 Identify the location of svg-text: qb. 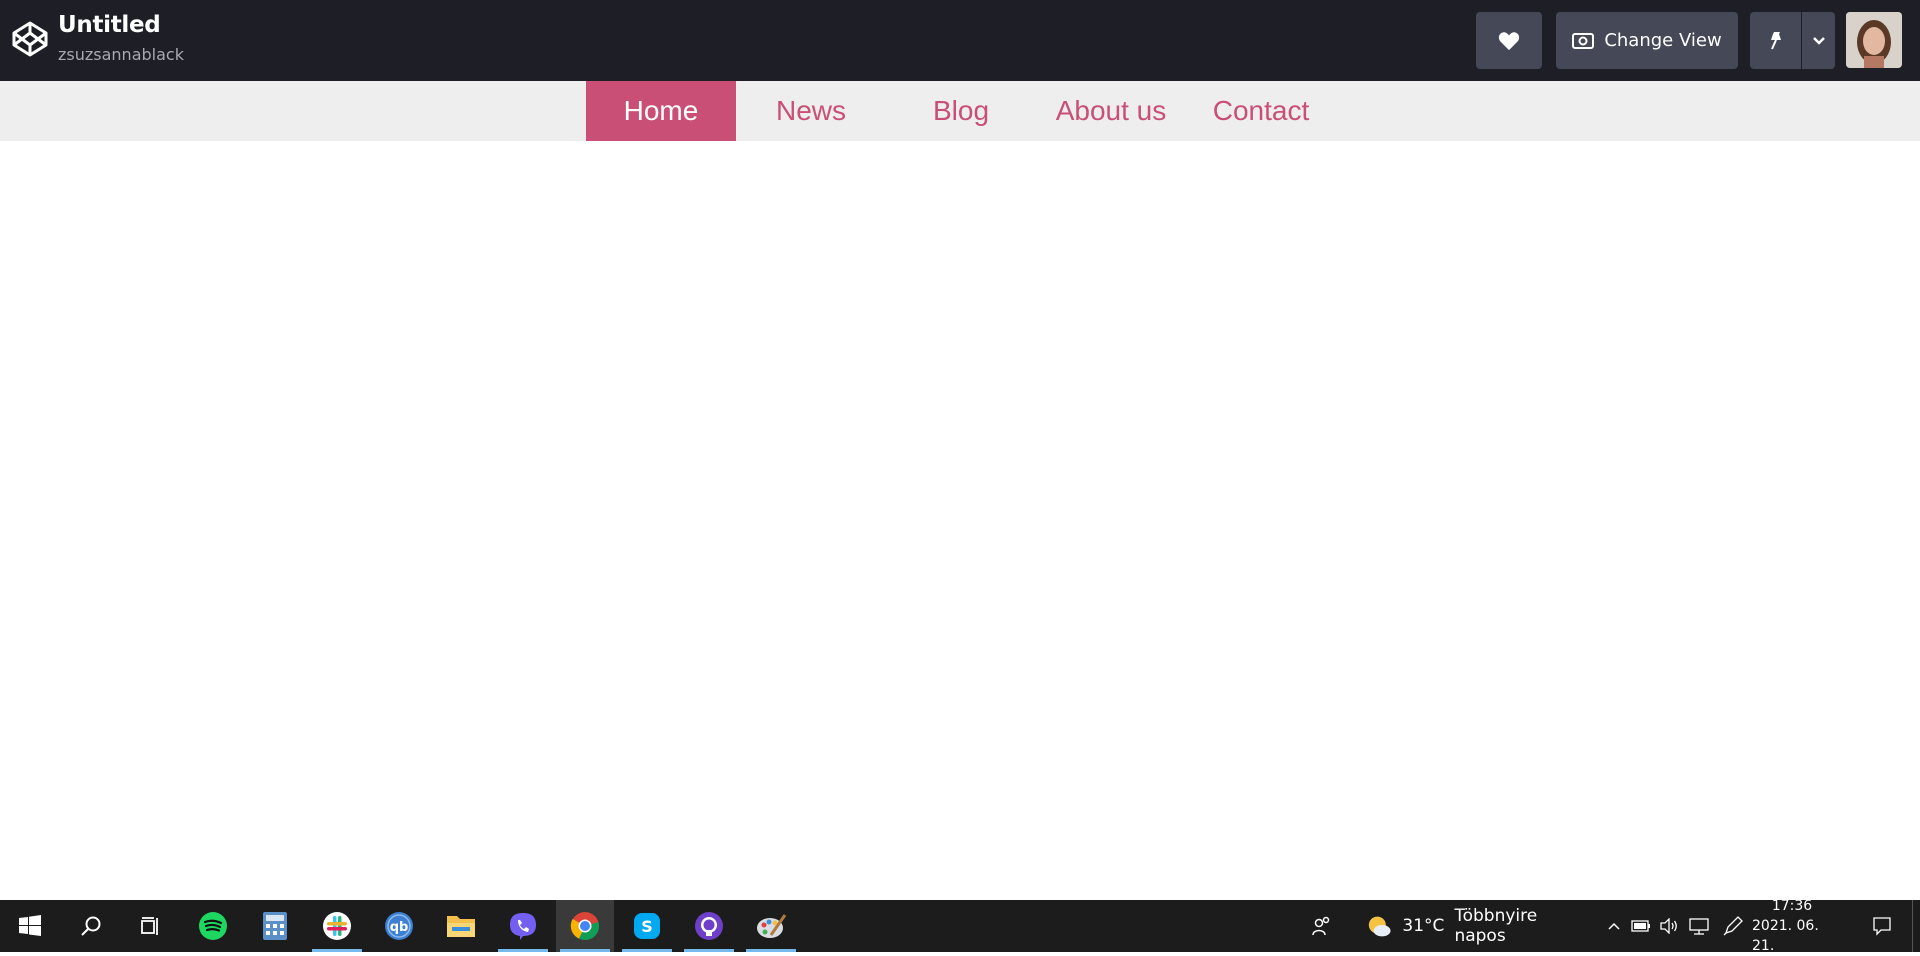
(399, 927).